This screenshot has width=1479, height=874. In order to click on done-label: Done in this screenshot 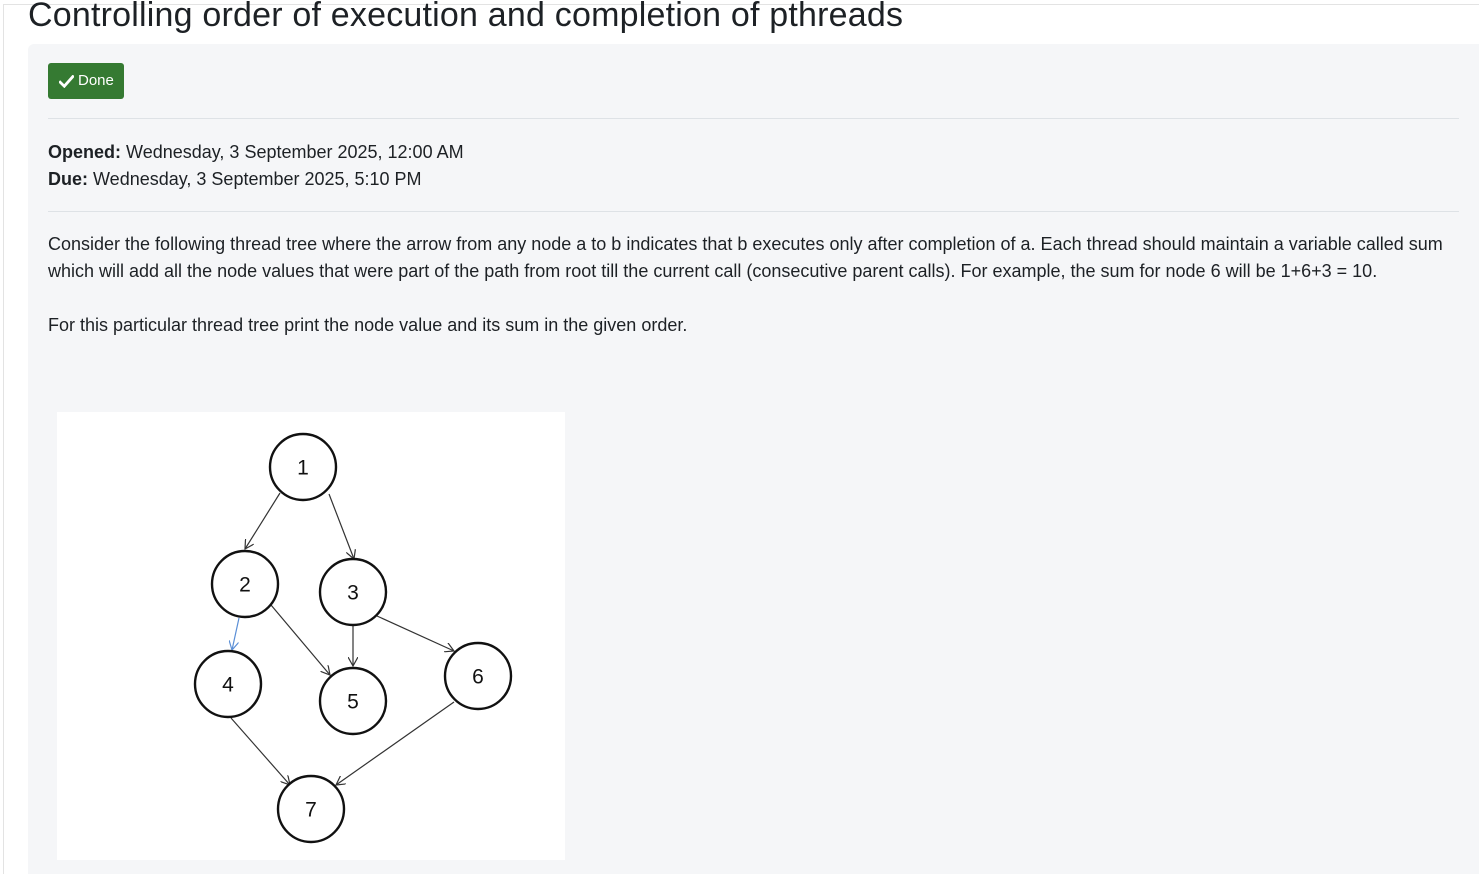, I will do `click(96, 80)`.